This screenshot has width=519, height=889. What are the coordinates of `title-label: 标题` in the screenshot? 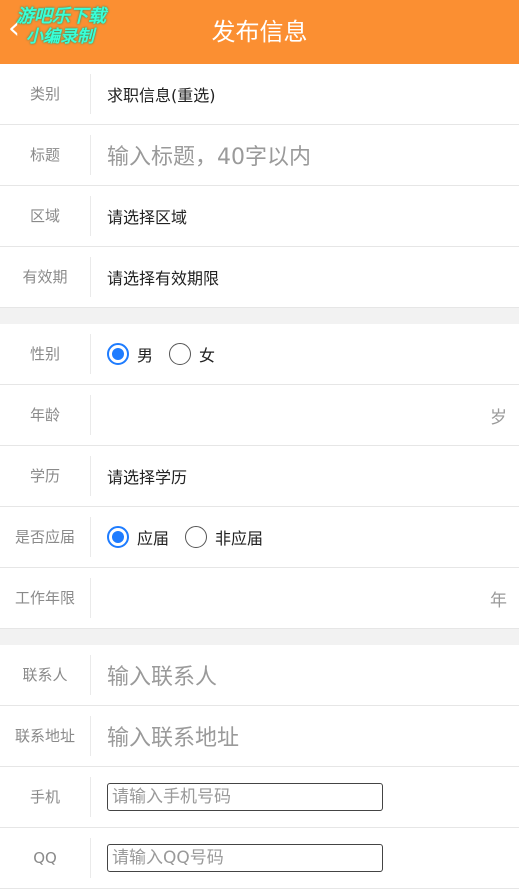 It's located at (45, 155).